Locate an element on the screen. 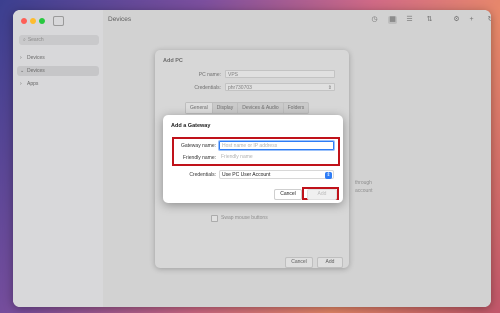 The height and width of the screenshot is (313, 500). chevron-updown-icon: ⇕ is located at coordinates (328, 175).